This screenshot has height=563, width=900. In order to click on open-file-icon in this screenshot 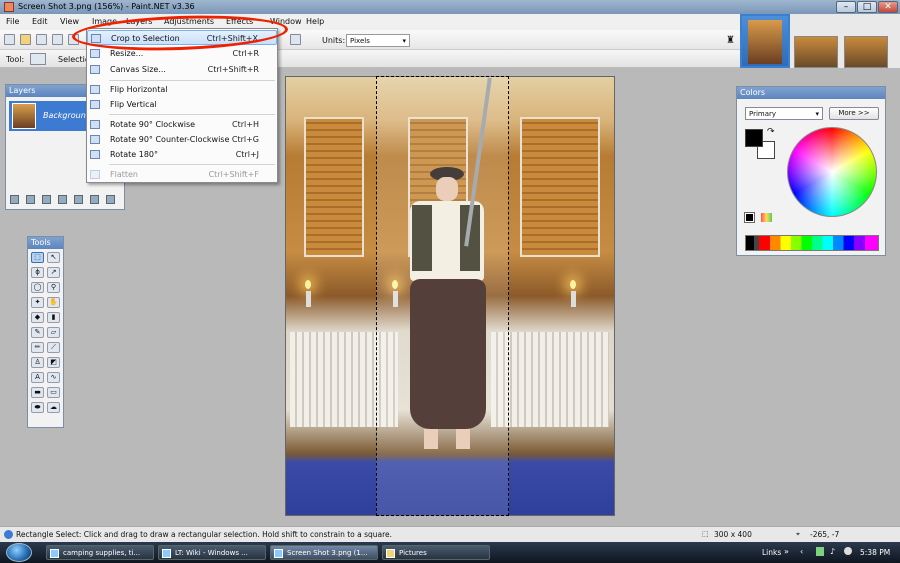, I will do `click(25, 39)`.